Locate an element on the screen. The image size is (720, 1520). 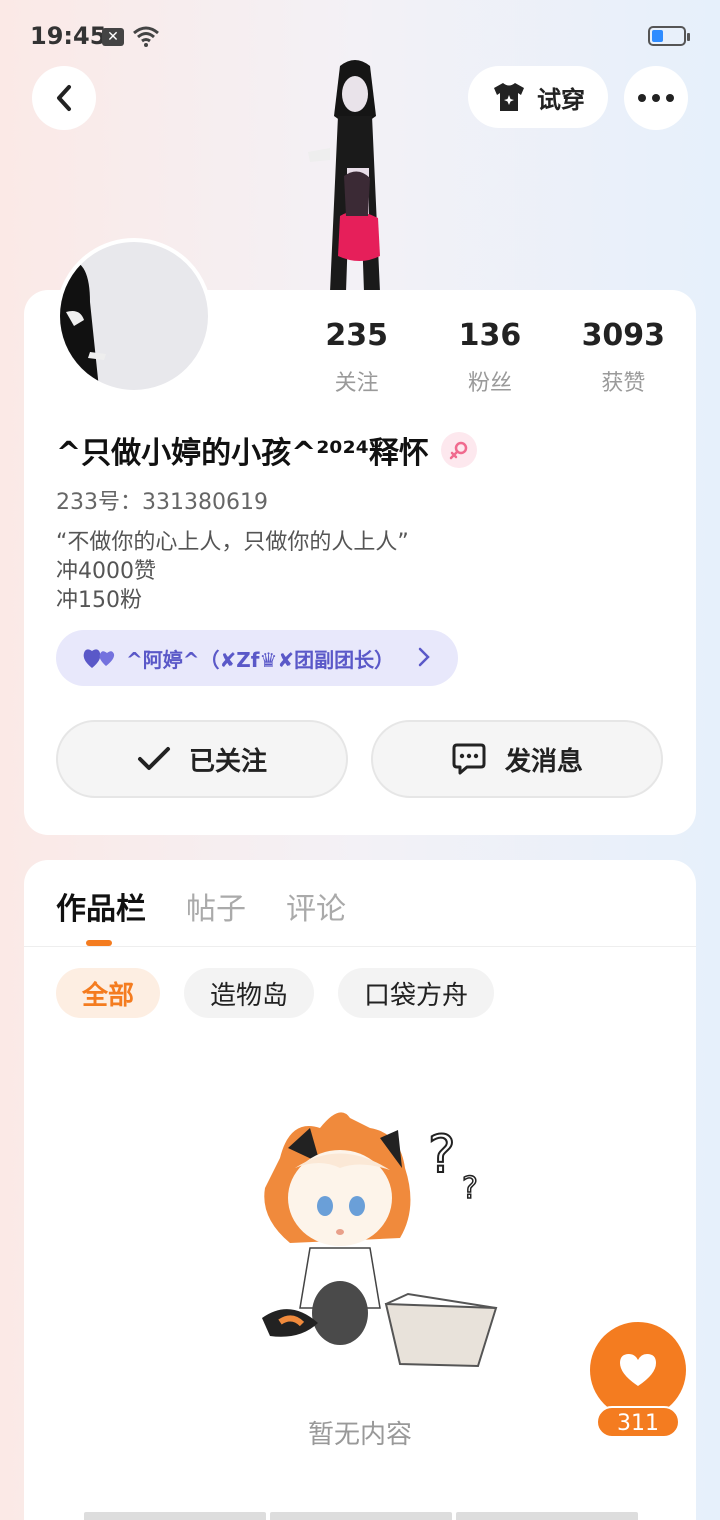
back-button is located at coordinates (64, 98).